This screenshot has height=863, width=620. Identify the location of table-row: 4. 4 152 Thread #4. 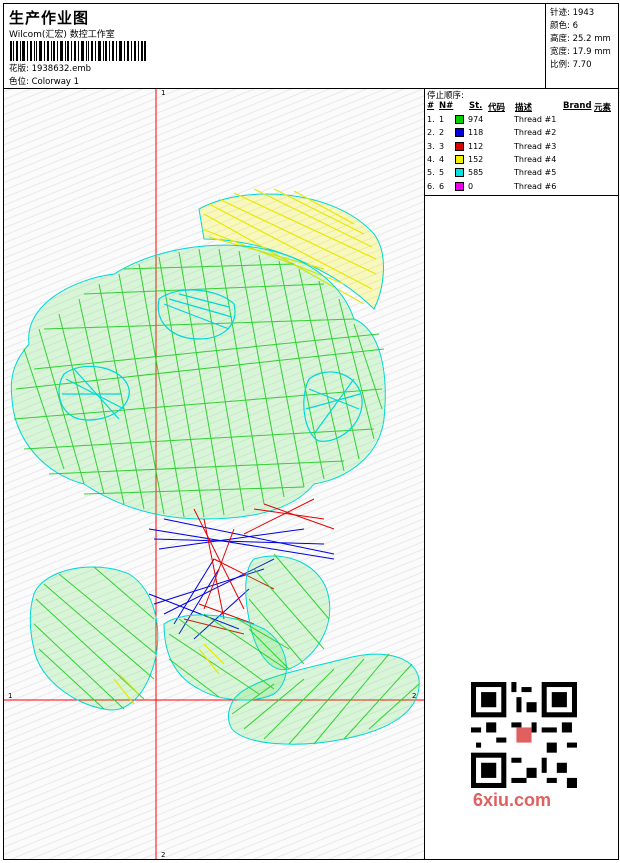
(521, 160).